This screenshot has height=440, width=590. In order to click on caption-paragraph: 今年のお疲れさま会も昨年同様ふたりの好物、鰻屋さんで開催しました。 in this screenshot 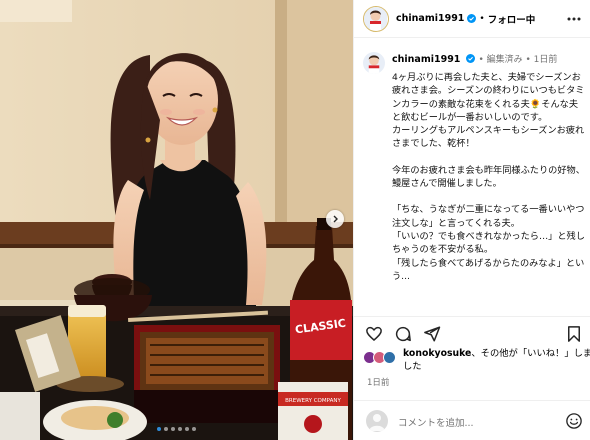, I will do `click(488, 177)`.